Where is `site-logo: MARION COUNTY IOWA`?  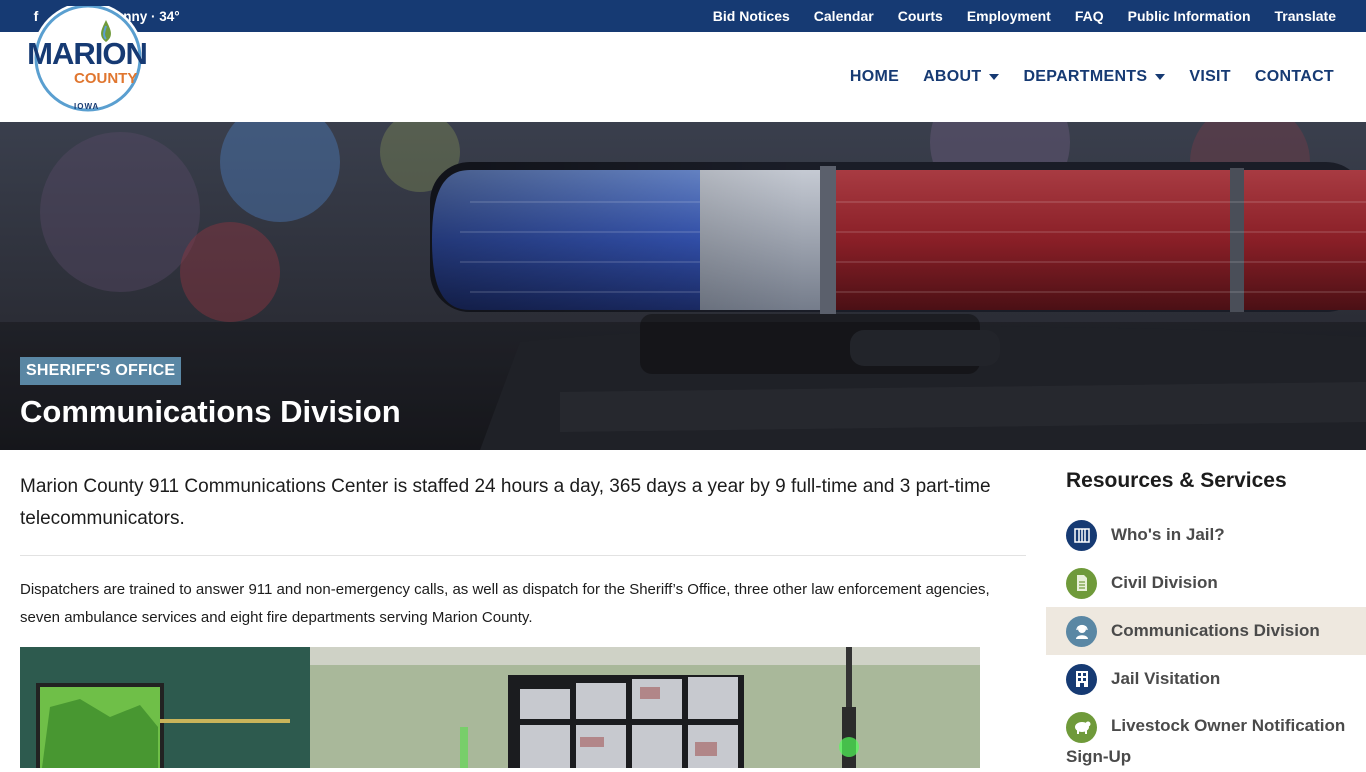
site-logo: MARION COUNTY IOWA is located at coordinates (87, 59).